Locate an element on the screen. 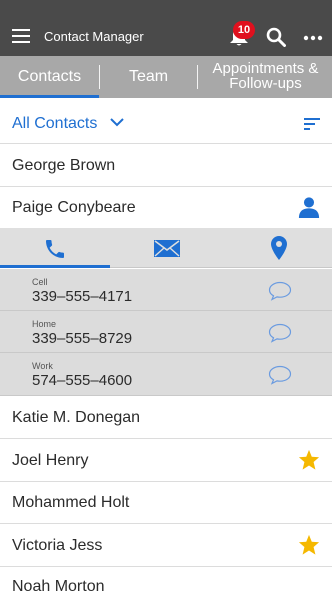 This screenshot has height=591, width=332. contact-name: Victoria Jess is located at coordinates (57, 545).